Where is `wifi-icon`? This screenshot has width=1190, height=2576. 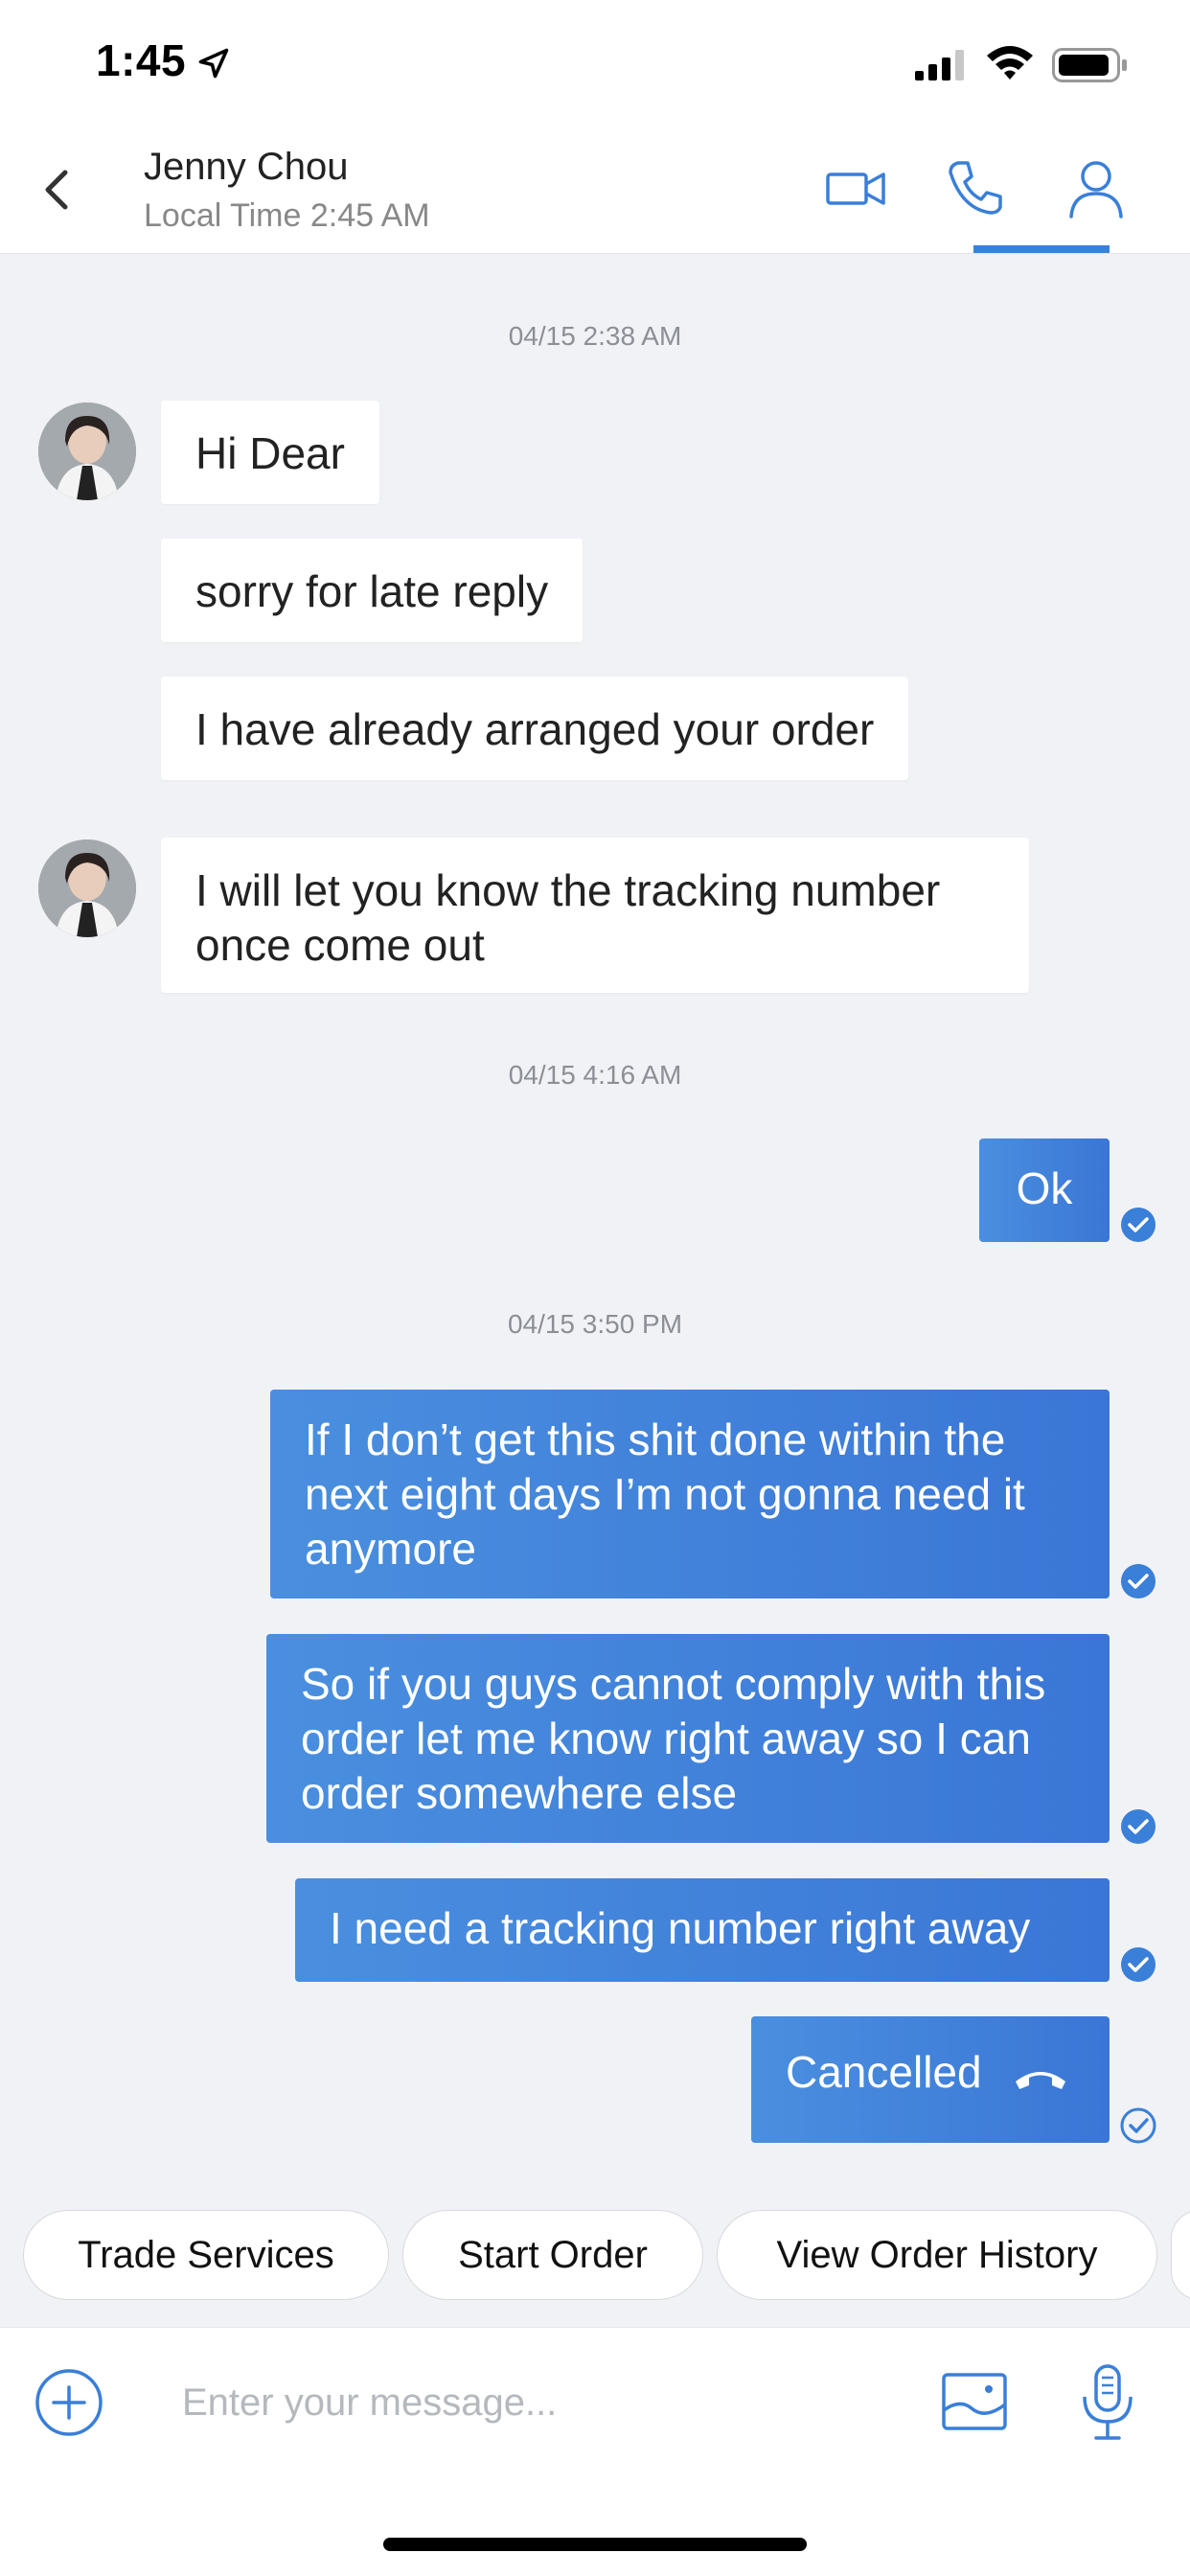 wifi-icon is located at coordinates (1010, 63).